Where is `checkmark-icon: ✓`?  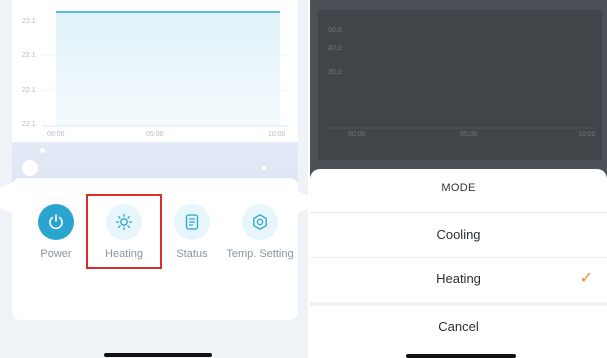 checkmark-icon: ✓ is located at coordinates (586, 278).